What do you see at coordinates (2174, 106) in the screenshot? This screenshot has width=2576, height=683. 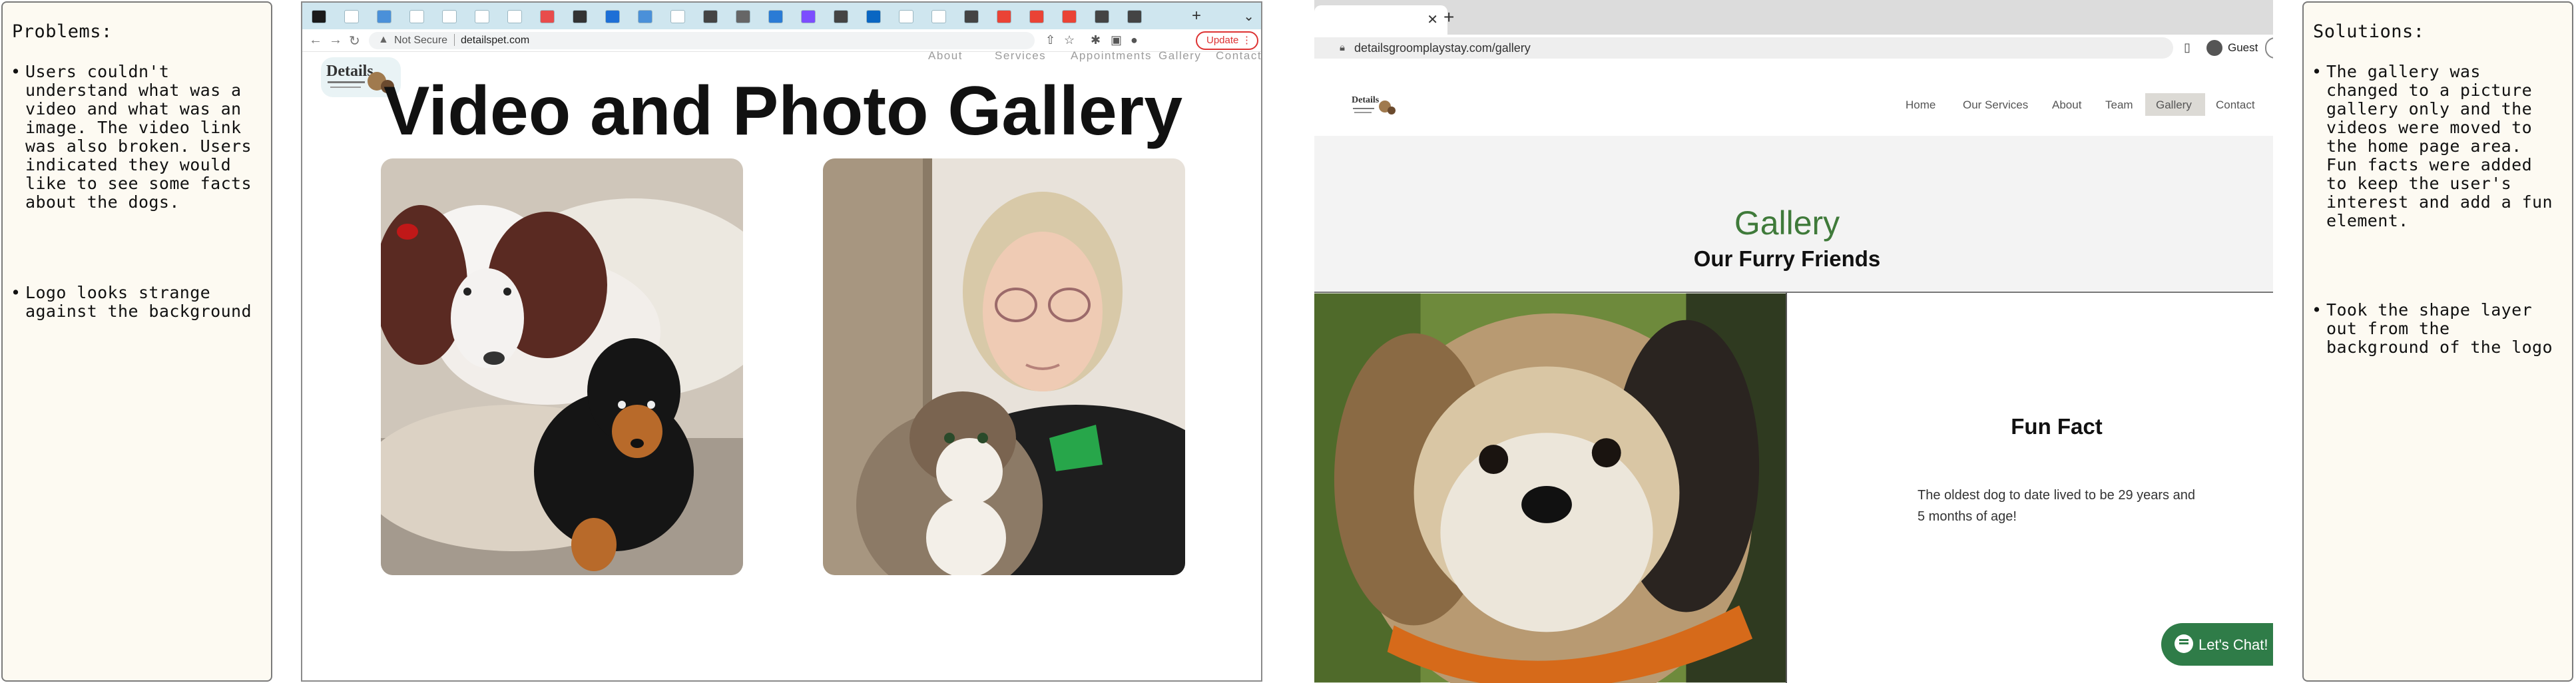 I see `nav-gallery: Gallery` at bounding box center [2174, 106].